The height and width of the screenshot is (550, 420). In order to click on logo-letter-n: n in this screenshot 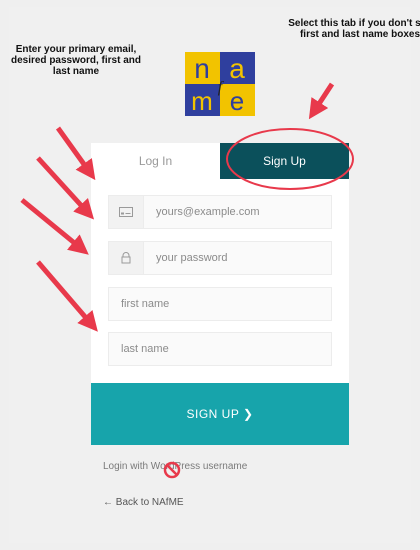, I will do `click(202, 68)`.